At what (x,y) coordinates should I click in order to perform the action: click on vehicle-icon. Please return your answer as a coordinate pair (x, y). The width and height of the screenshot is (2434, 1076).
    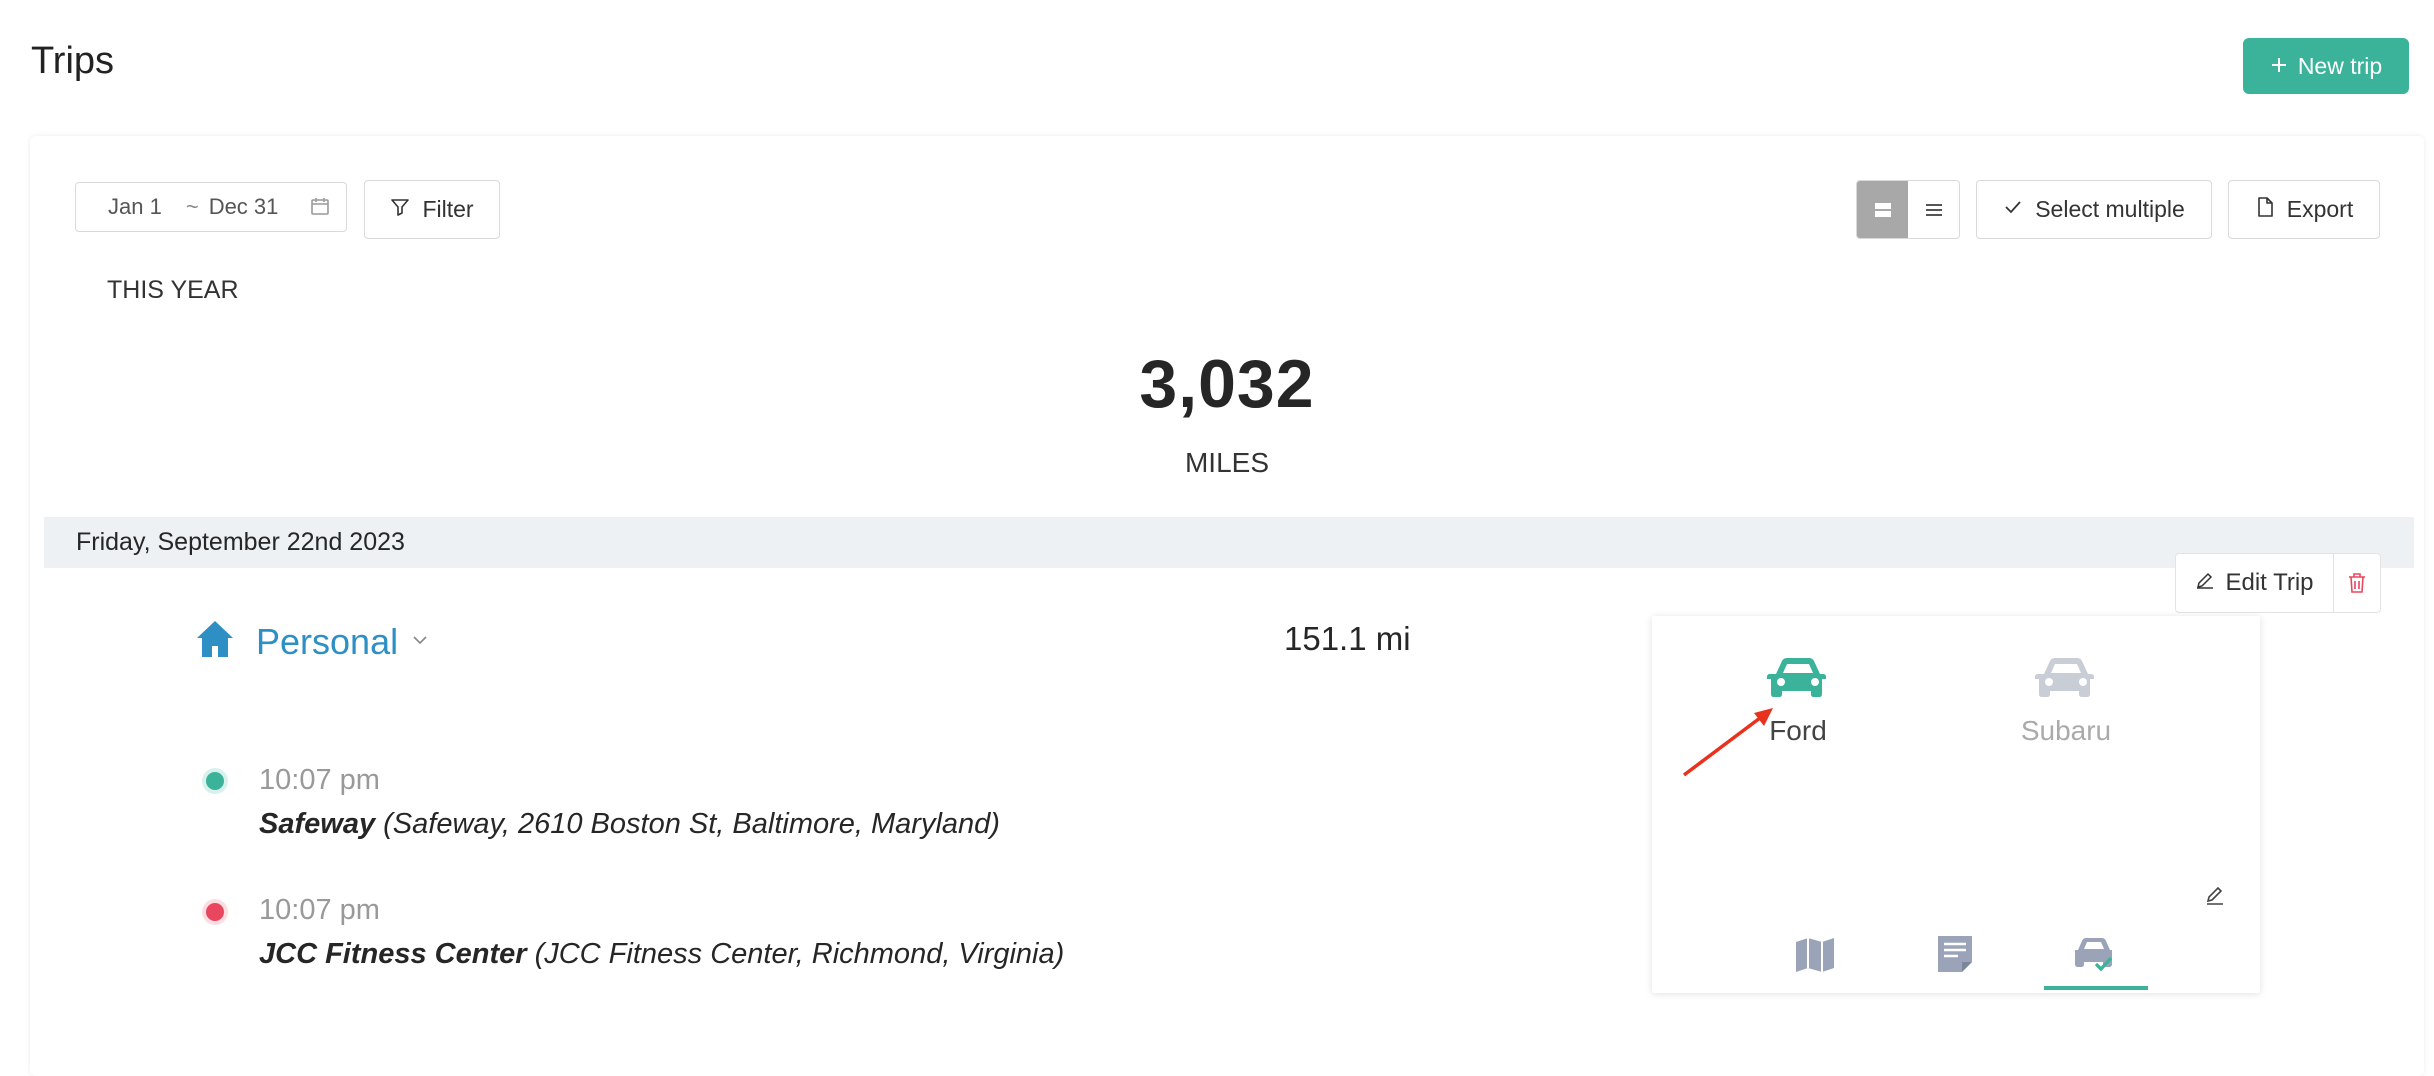
    Looking at the image, I should click on (2094, 955).